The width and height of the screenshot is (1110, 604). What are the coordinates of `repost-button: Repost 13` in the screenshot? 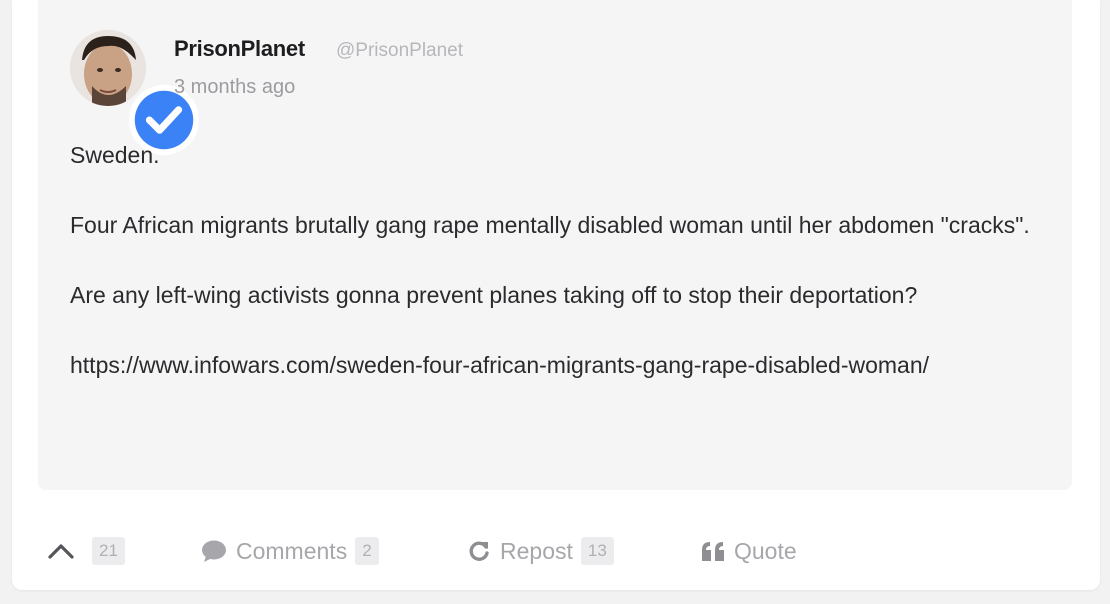 It's located at (540, 551).